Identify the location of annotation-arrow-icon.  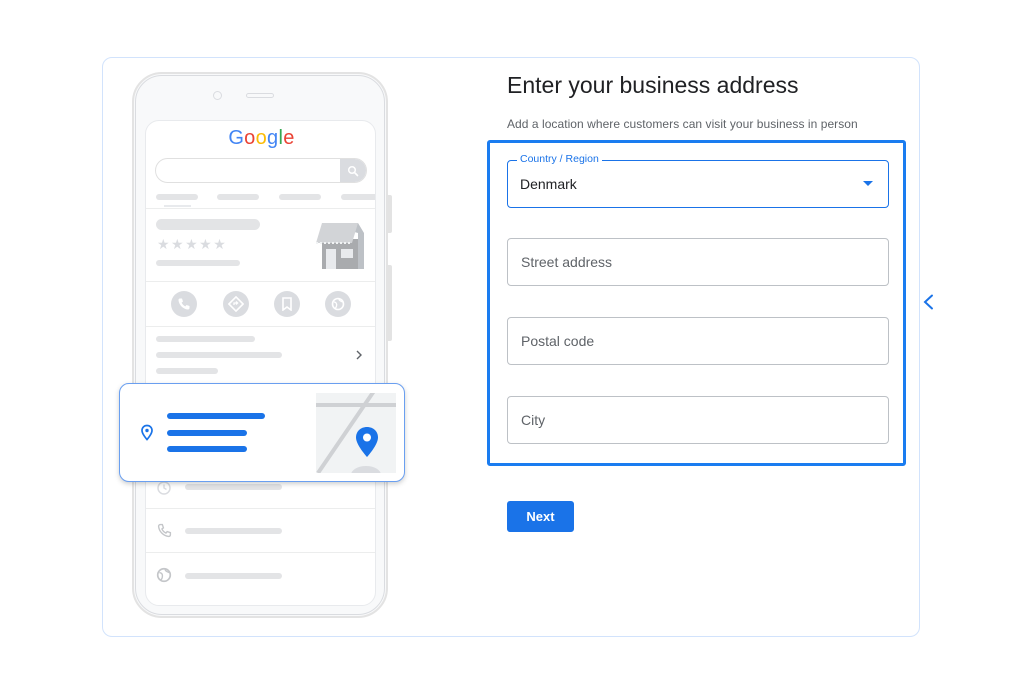
(974, 302).